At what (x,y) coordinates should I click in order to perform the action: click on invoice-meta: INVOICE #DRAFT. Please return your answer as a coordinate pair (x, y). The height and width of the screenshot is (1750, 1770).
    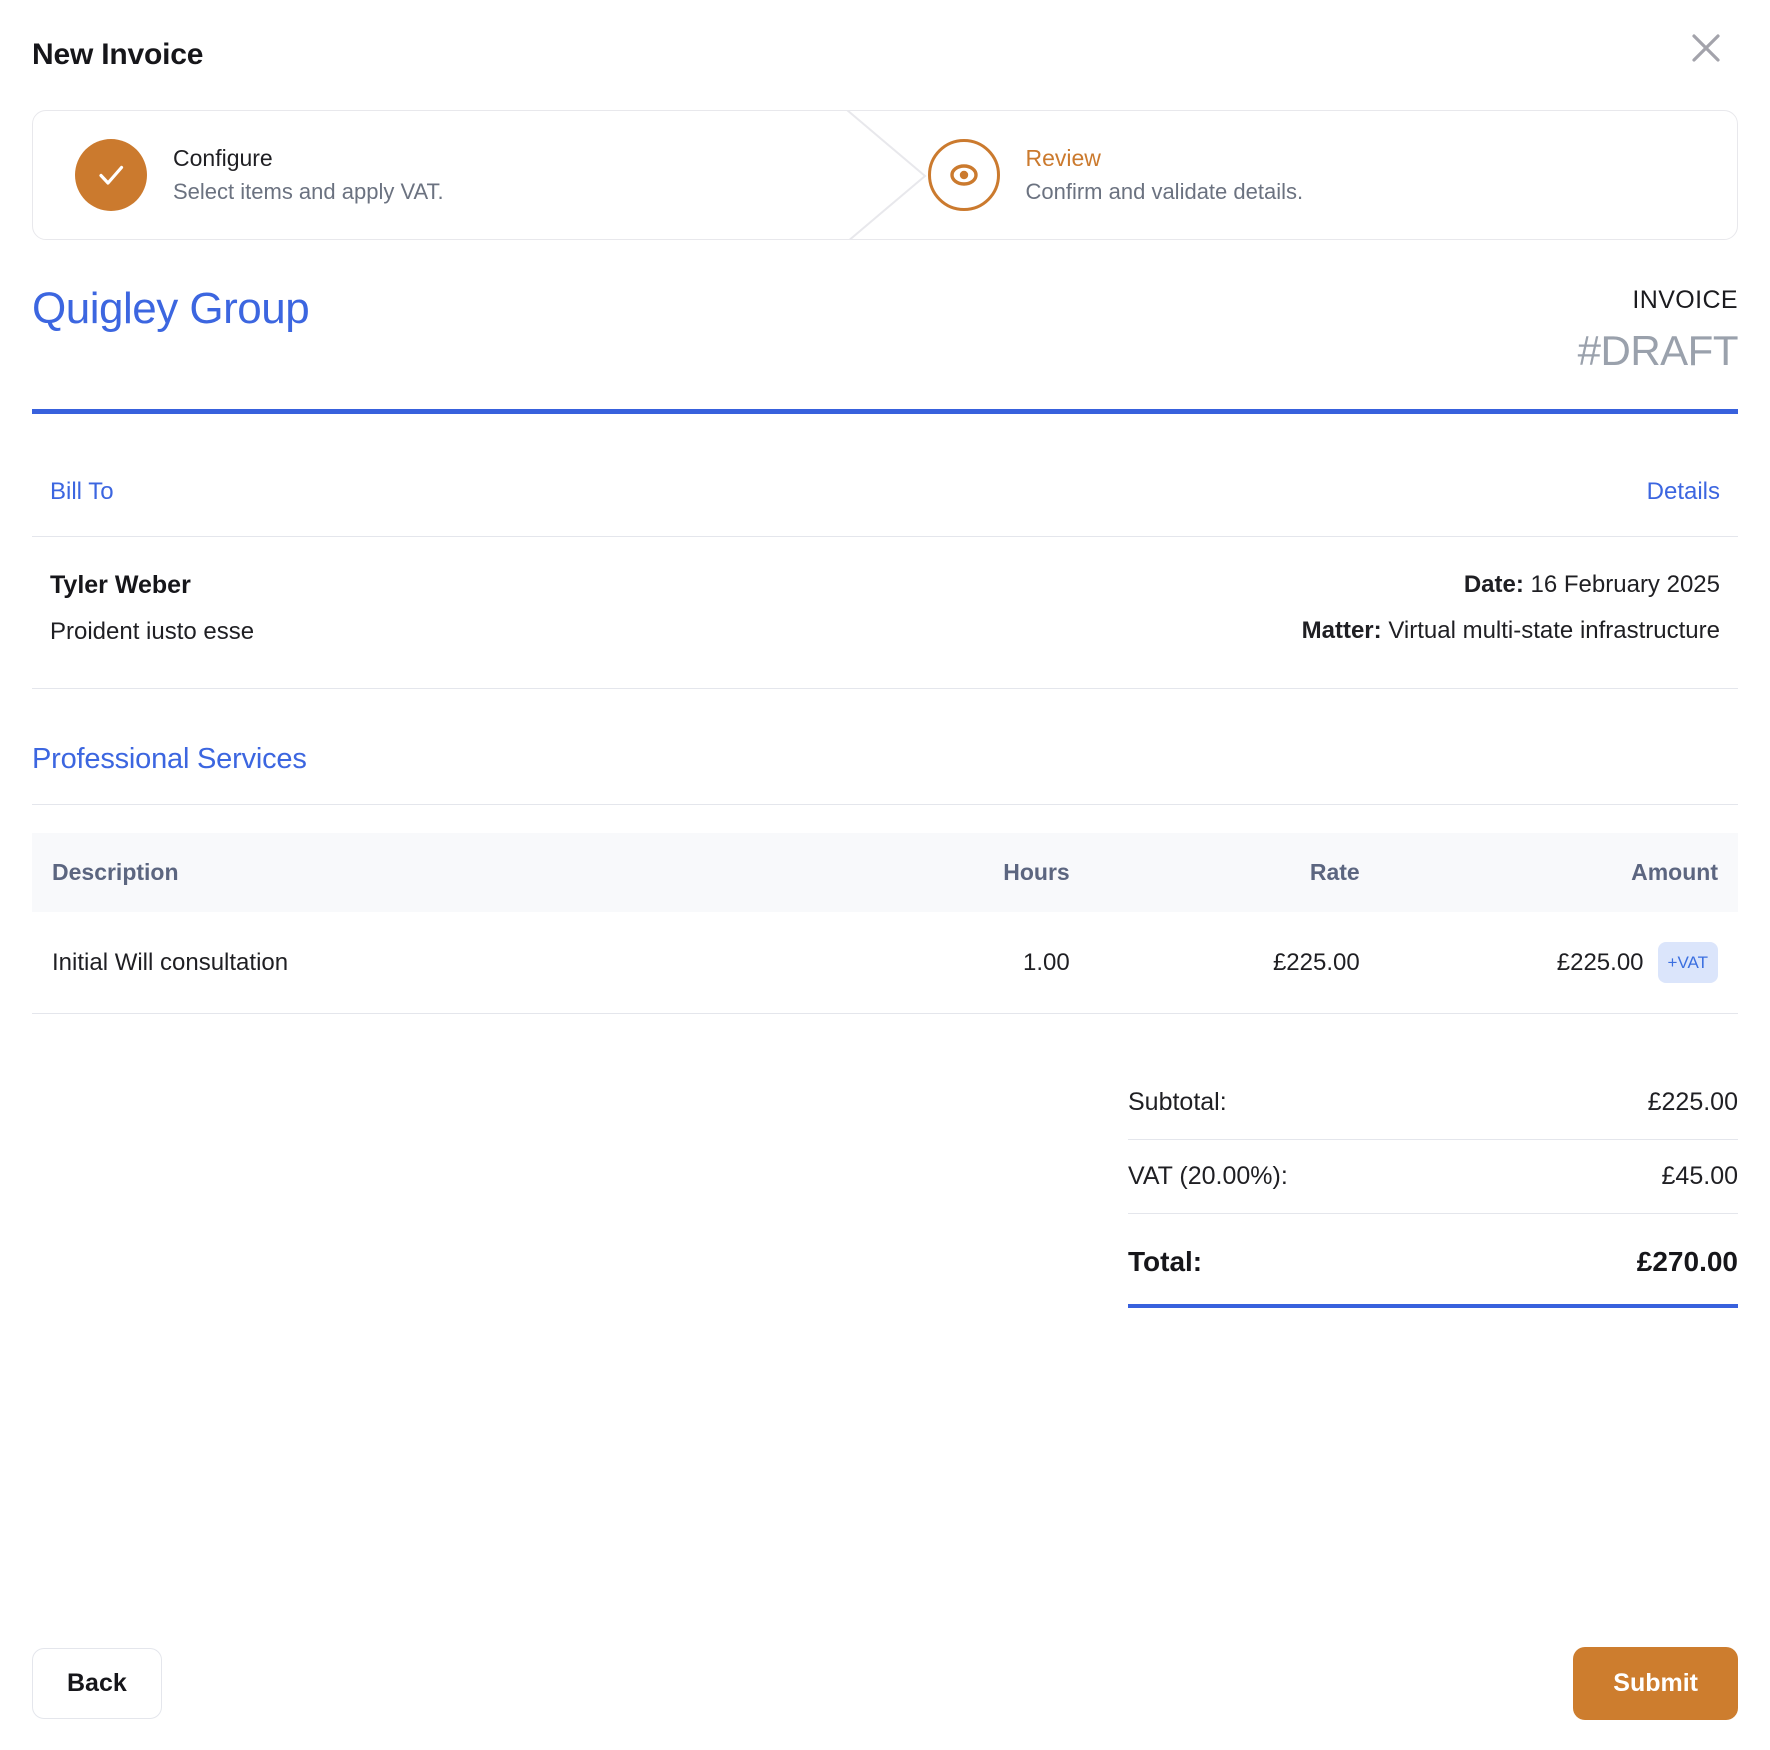
    Looking at the image, I should click on (1658, 330).